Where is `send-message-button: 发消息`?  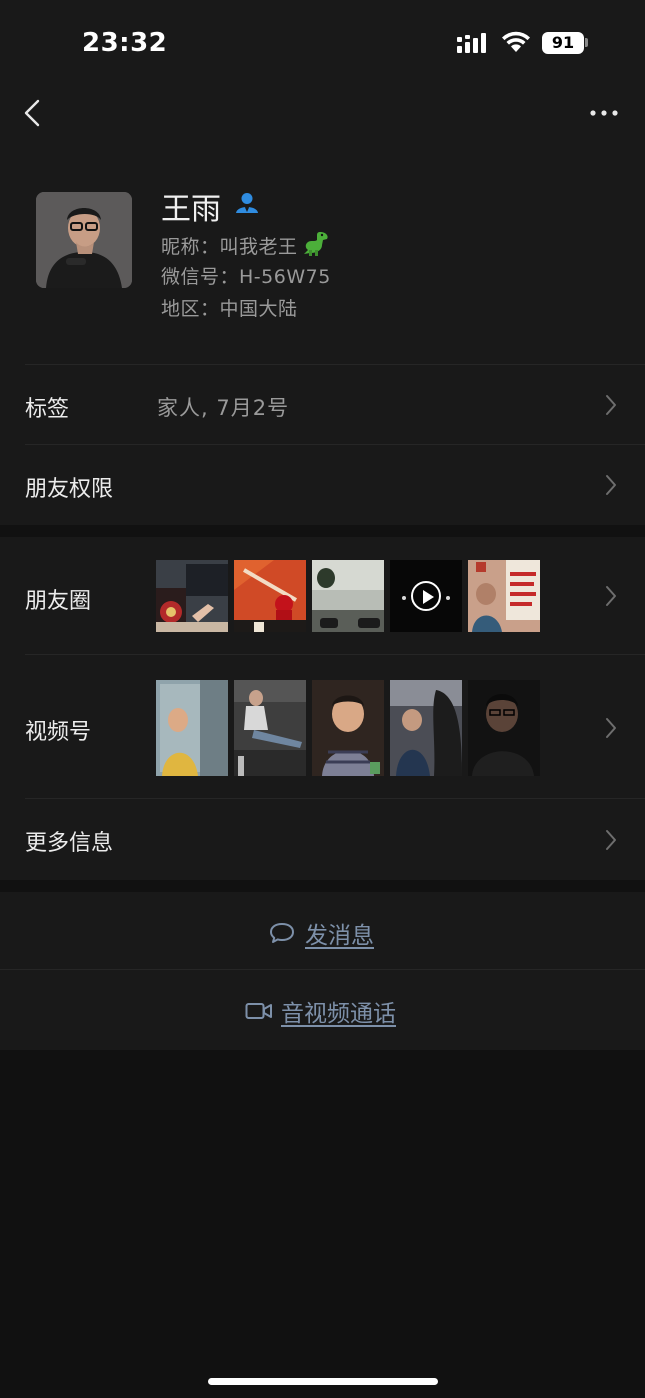
send-message-button: 发消息 is located at coordinates (322, 931).